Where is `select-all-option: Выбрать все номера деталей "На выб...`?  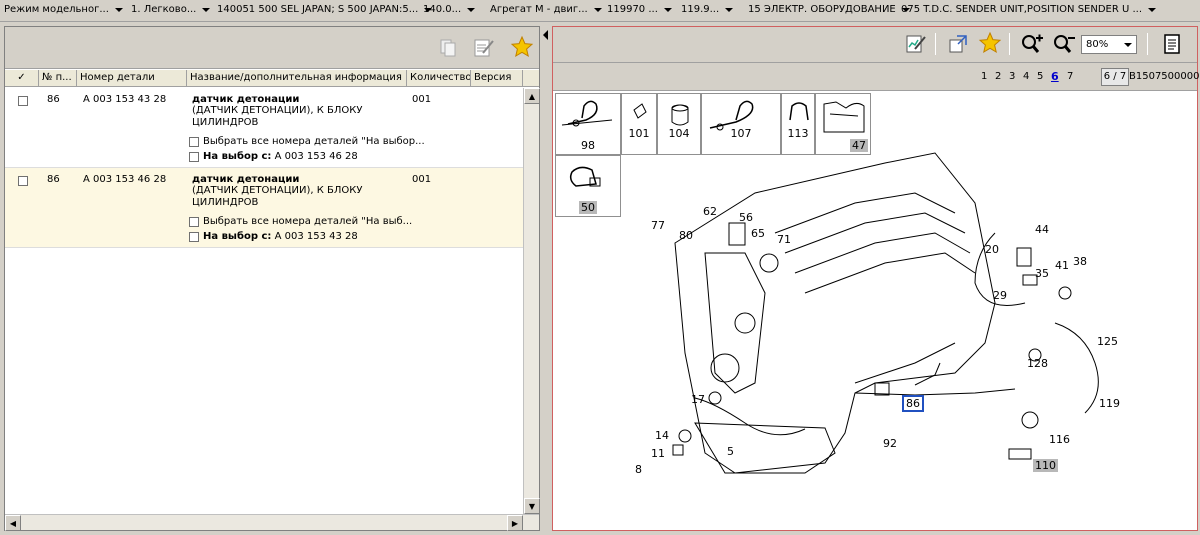 select-all-option: Выбрать все номера деталей "На выб... is located at coordinates (300, 221).